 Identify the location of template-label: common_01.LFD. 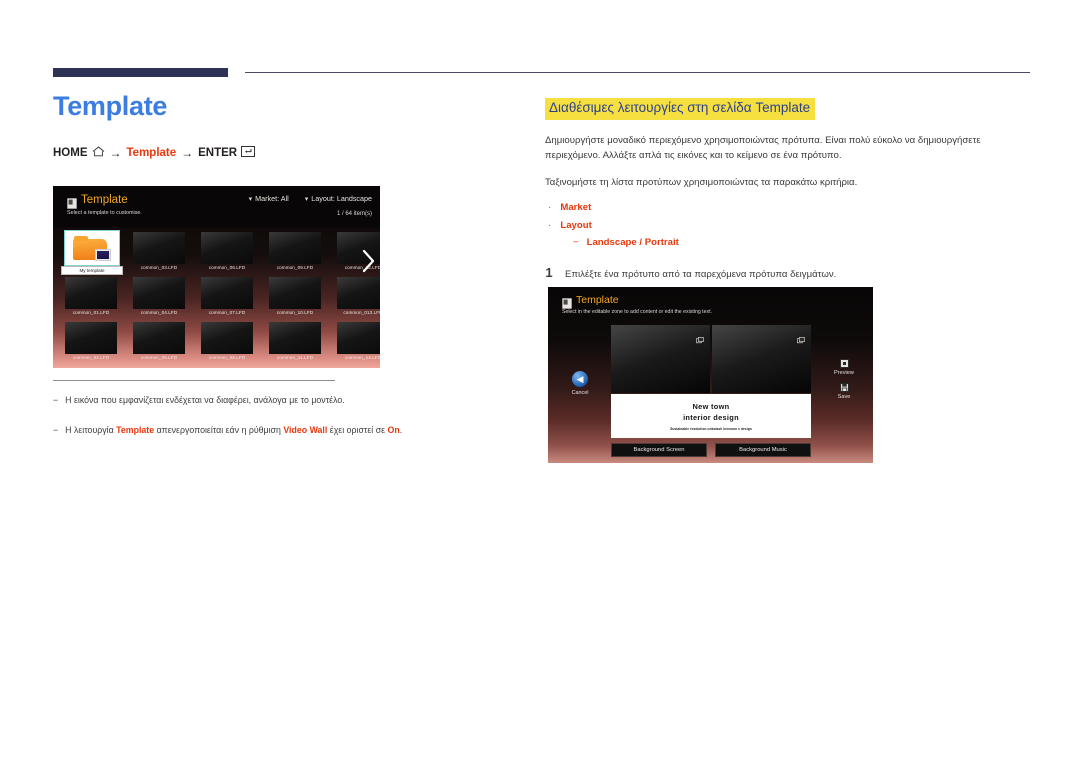
(91, 312).